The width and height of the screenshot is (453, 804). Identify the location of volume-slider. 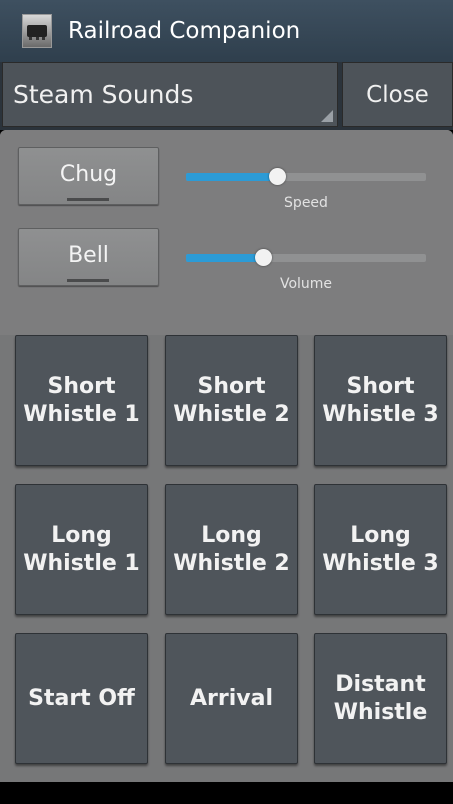
(306, 256).